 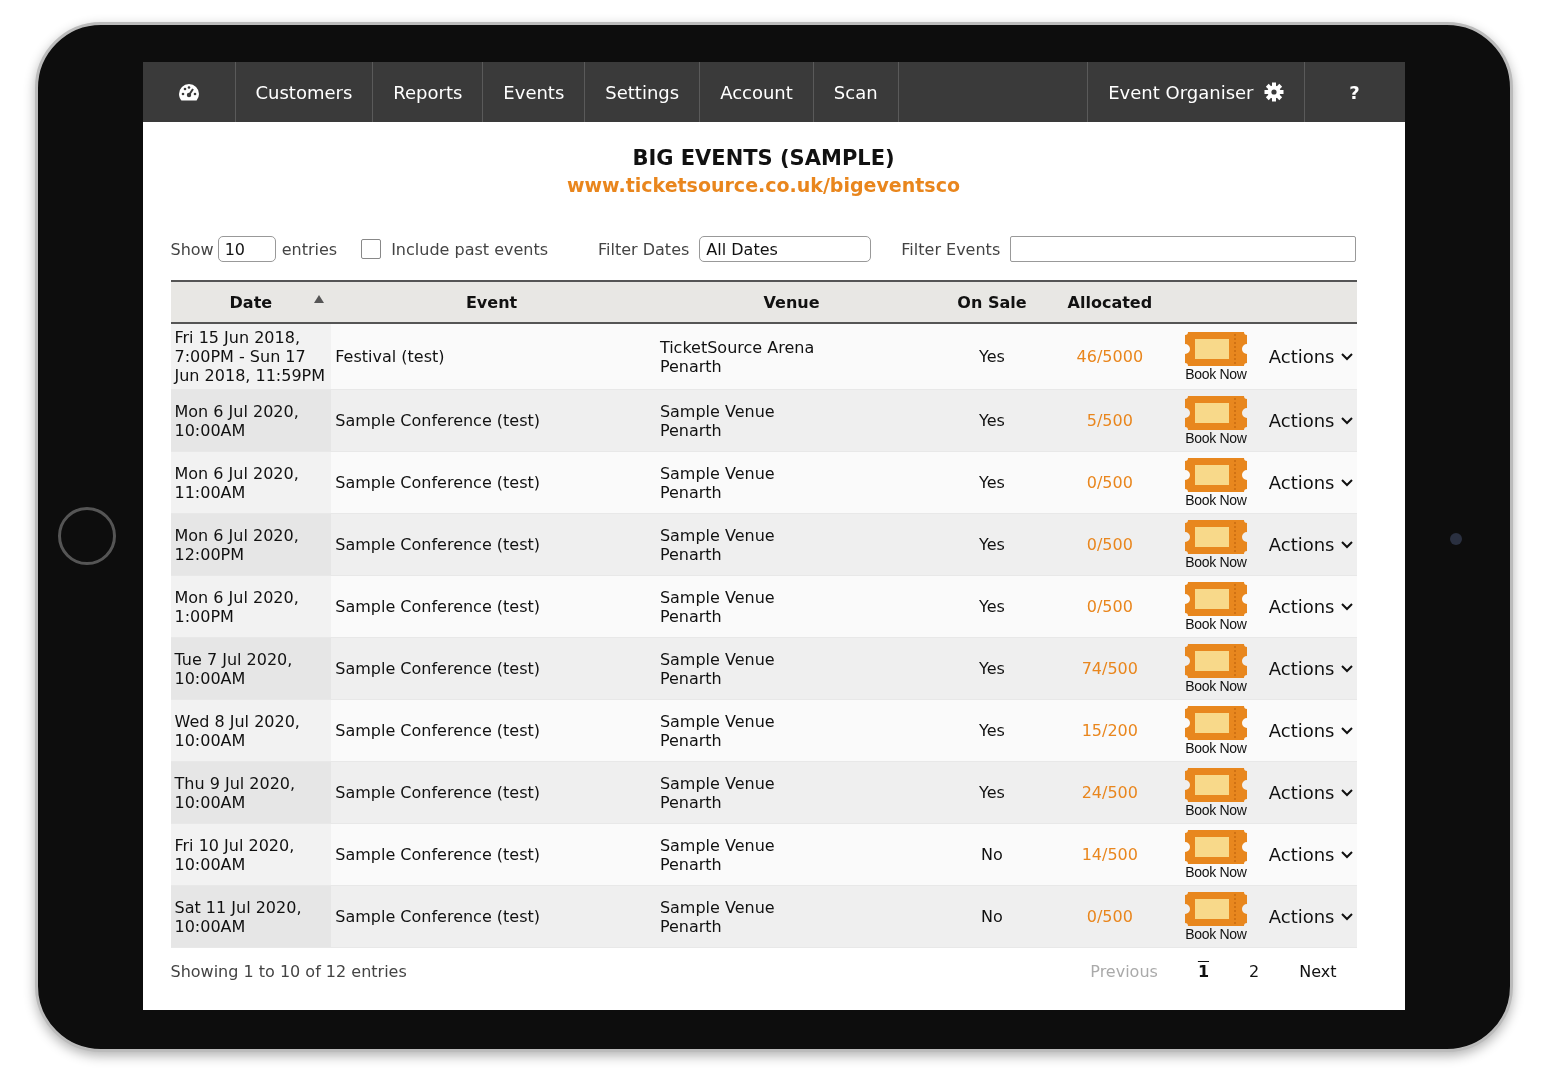 What do you see at coordinates (304, 92) in the screenshot?
I see `nav-link: Customers` at bounding box center [304, 92].